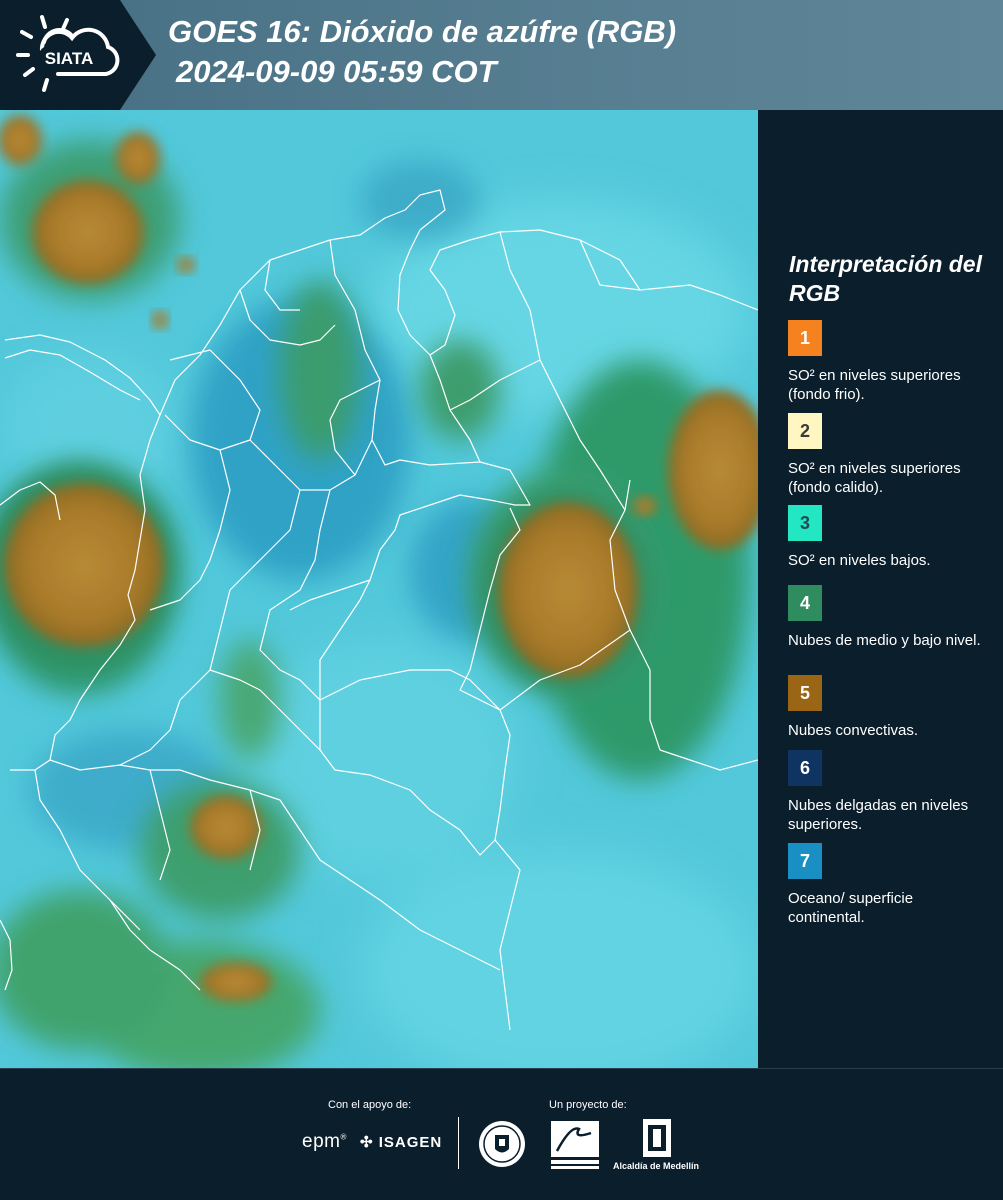 Image resolution: width=1003 pixels, height=1200 pixels. I want to click on legend-title: Interpretación del RGB, so click(885, 278).